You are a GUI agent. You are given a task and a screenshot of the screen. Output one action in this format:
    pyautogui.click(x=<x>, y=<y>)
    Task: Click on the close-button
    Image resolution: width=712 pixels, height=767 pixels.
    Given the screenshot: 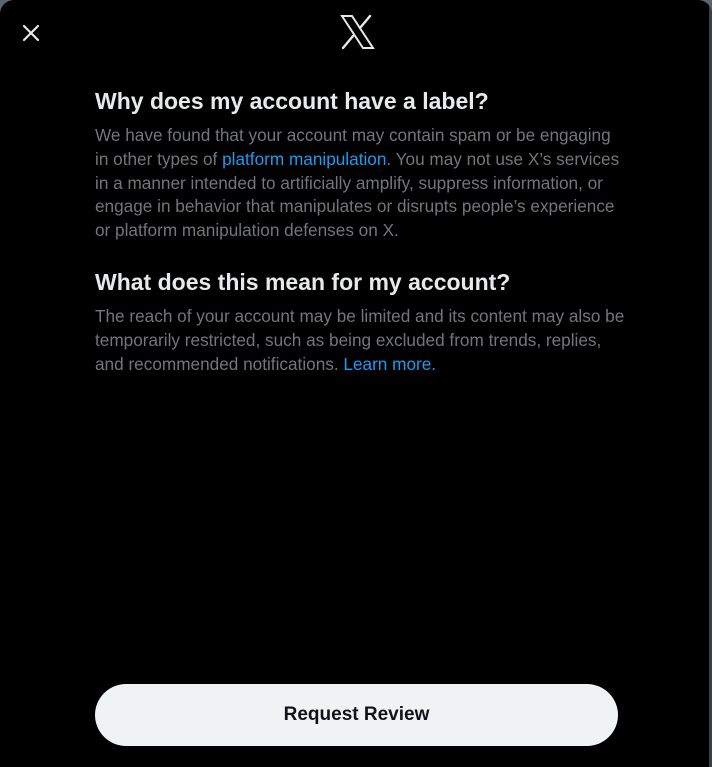 What is the action you would take?
    pyautogui.click(x=31, y=33)
    